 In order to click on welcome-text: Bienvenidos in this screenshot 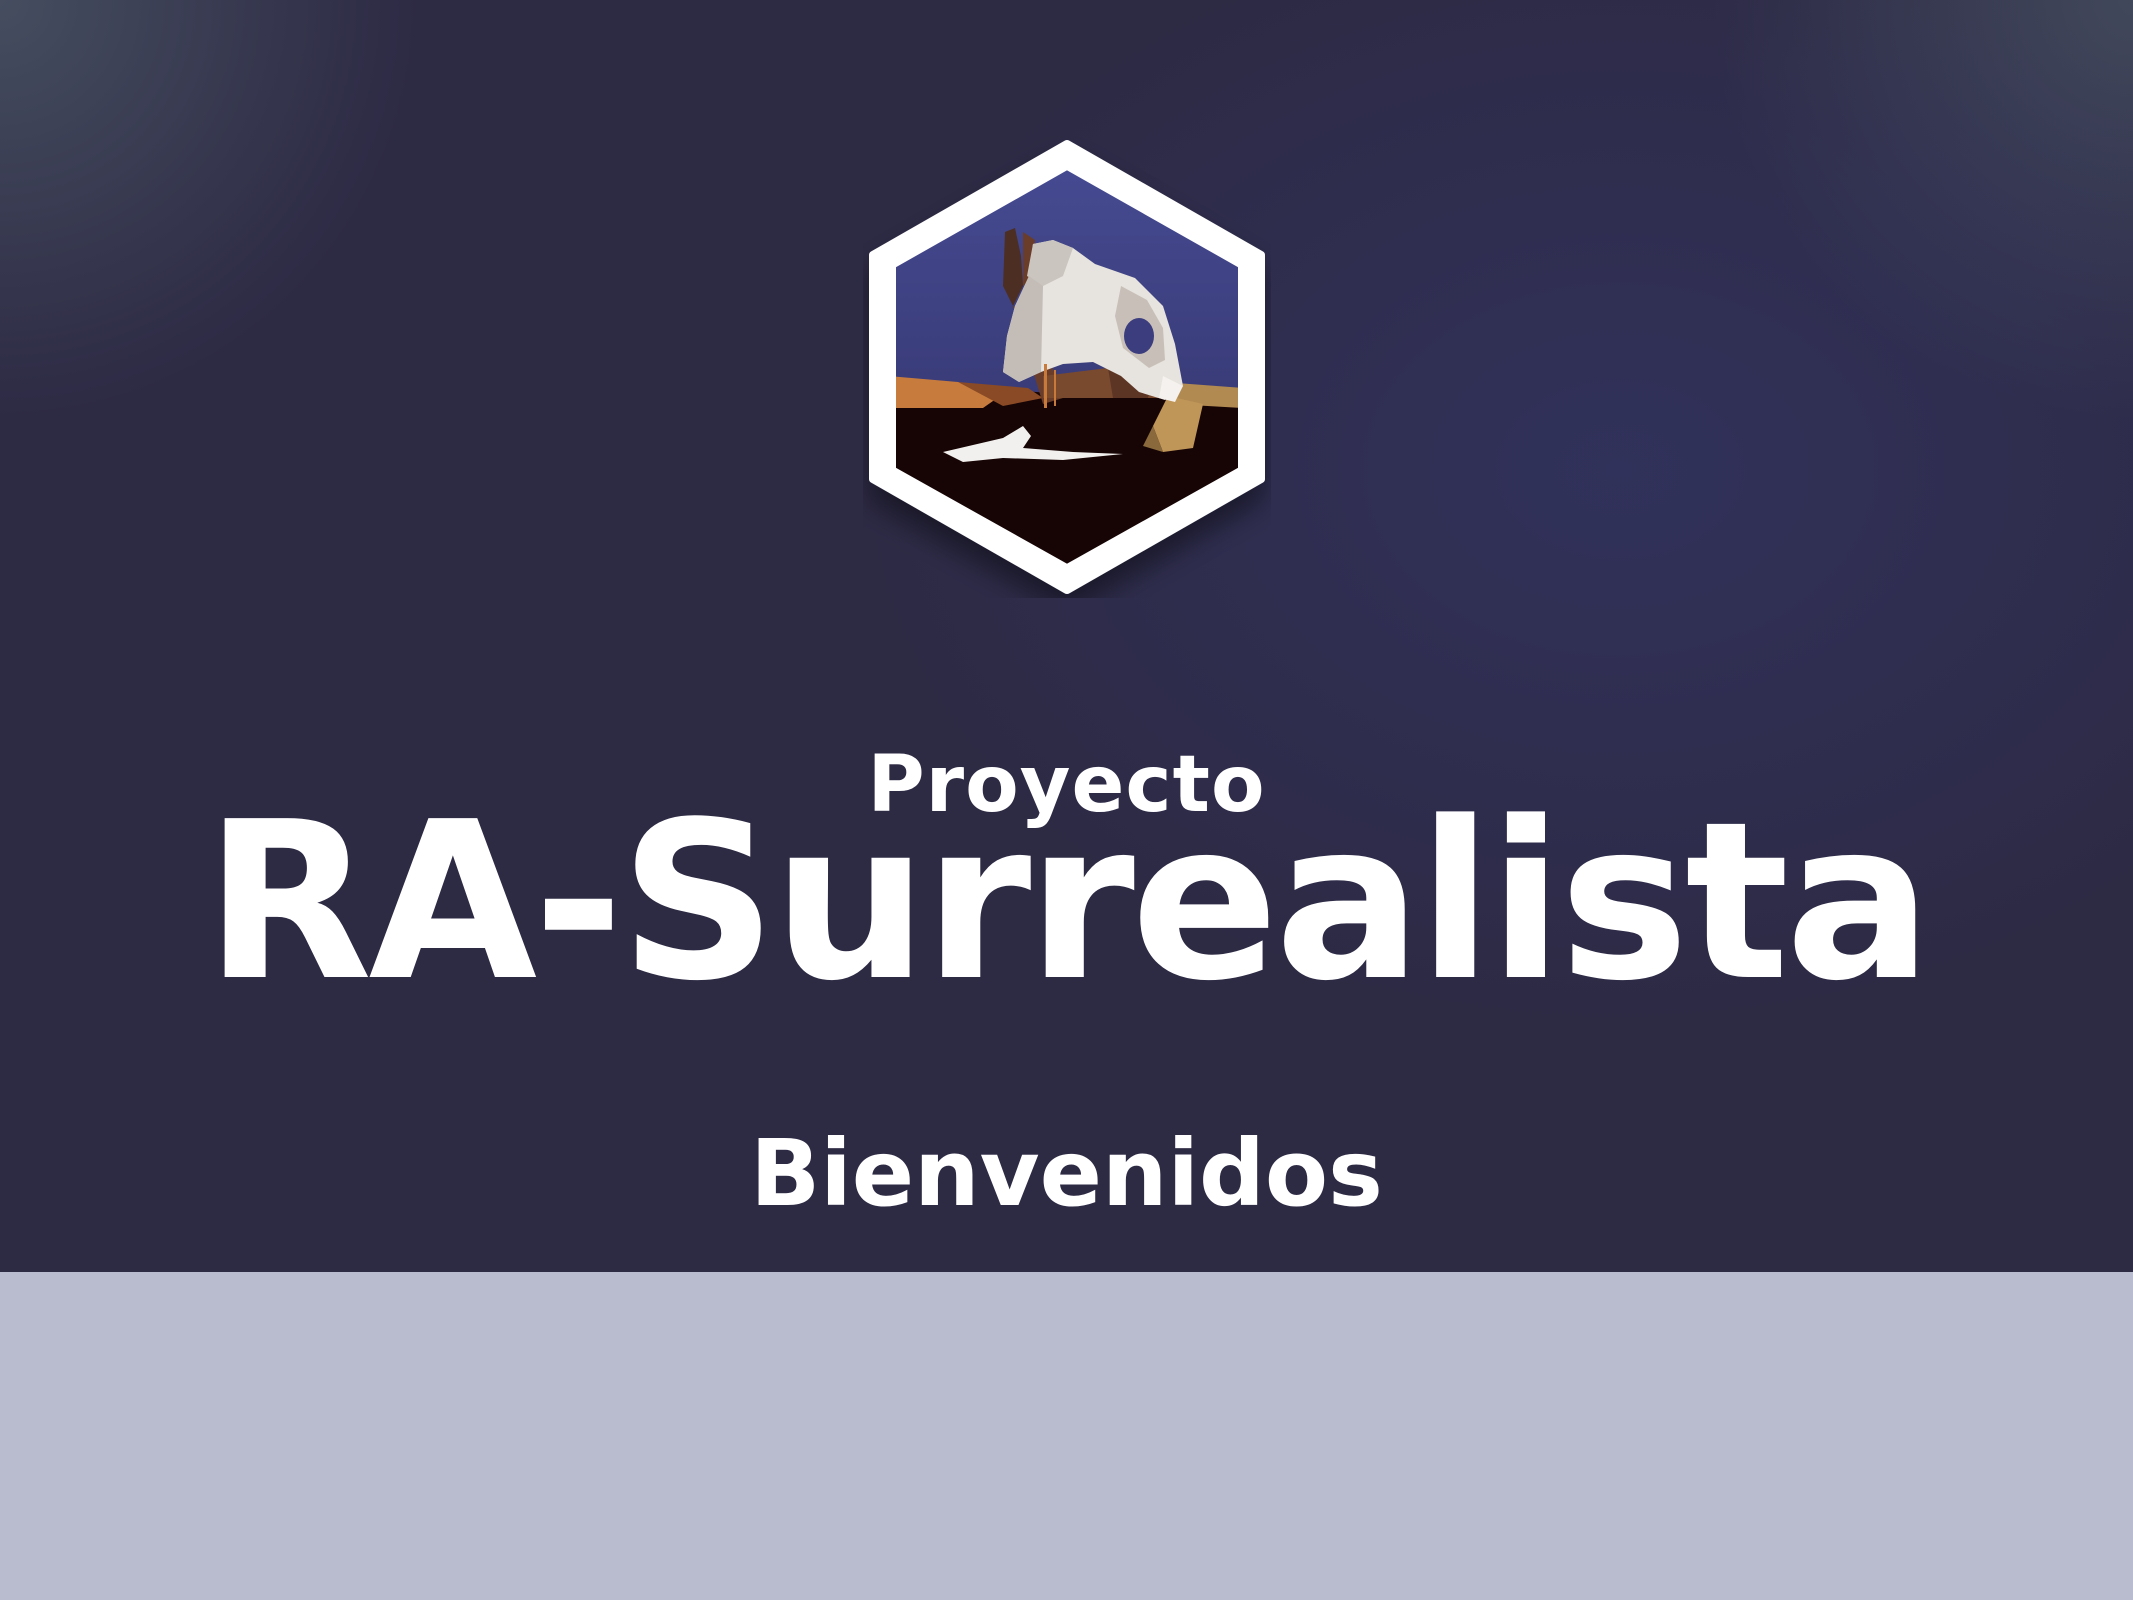, I will do `click(1066, 1173)`.